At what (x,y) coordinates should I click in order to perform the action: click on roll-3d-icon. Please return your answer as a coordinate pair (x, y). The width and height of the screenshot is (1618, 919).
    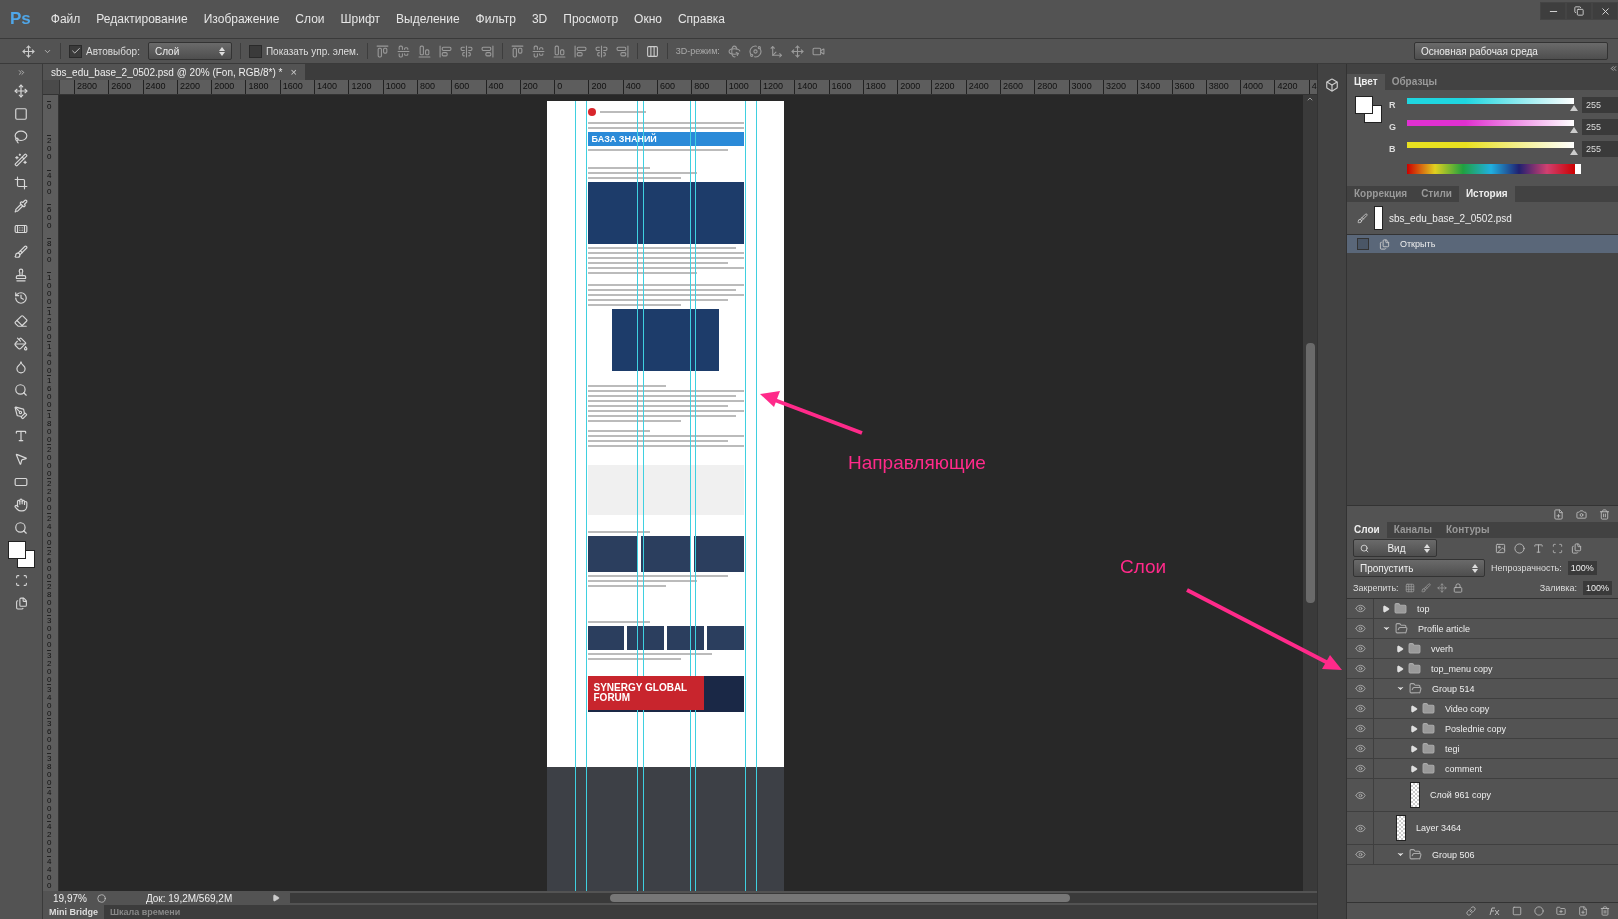
    Looking at the image, I should click on (755, 51).